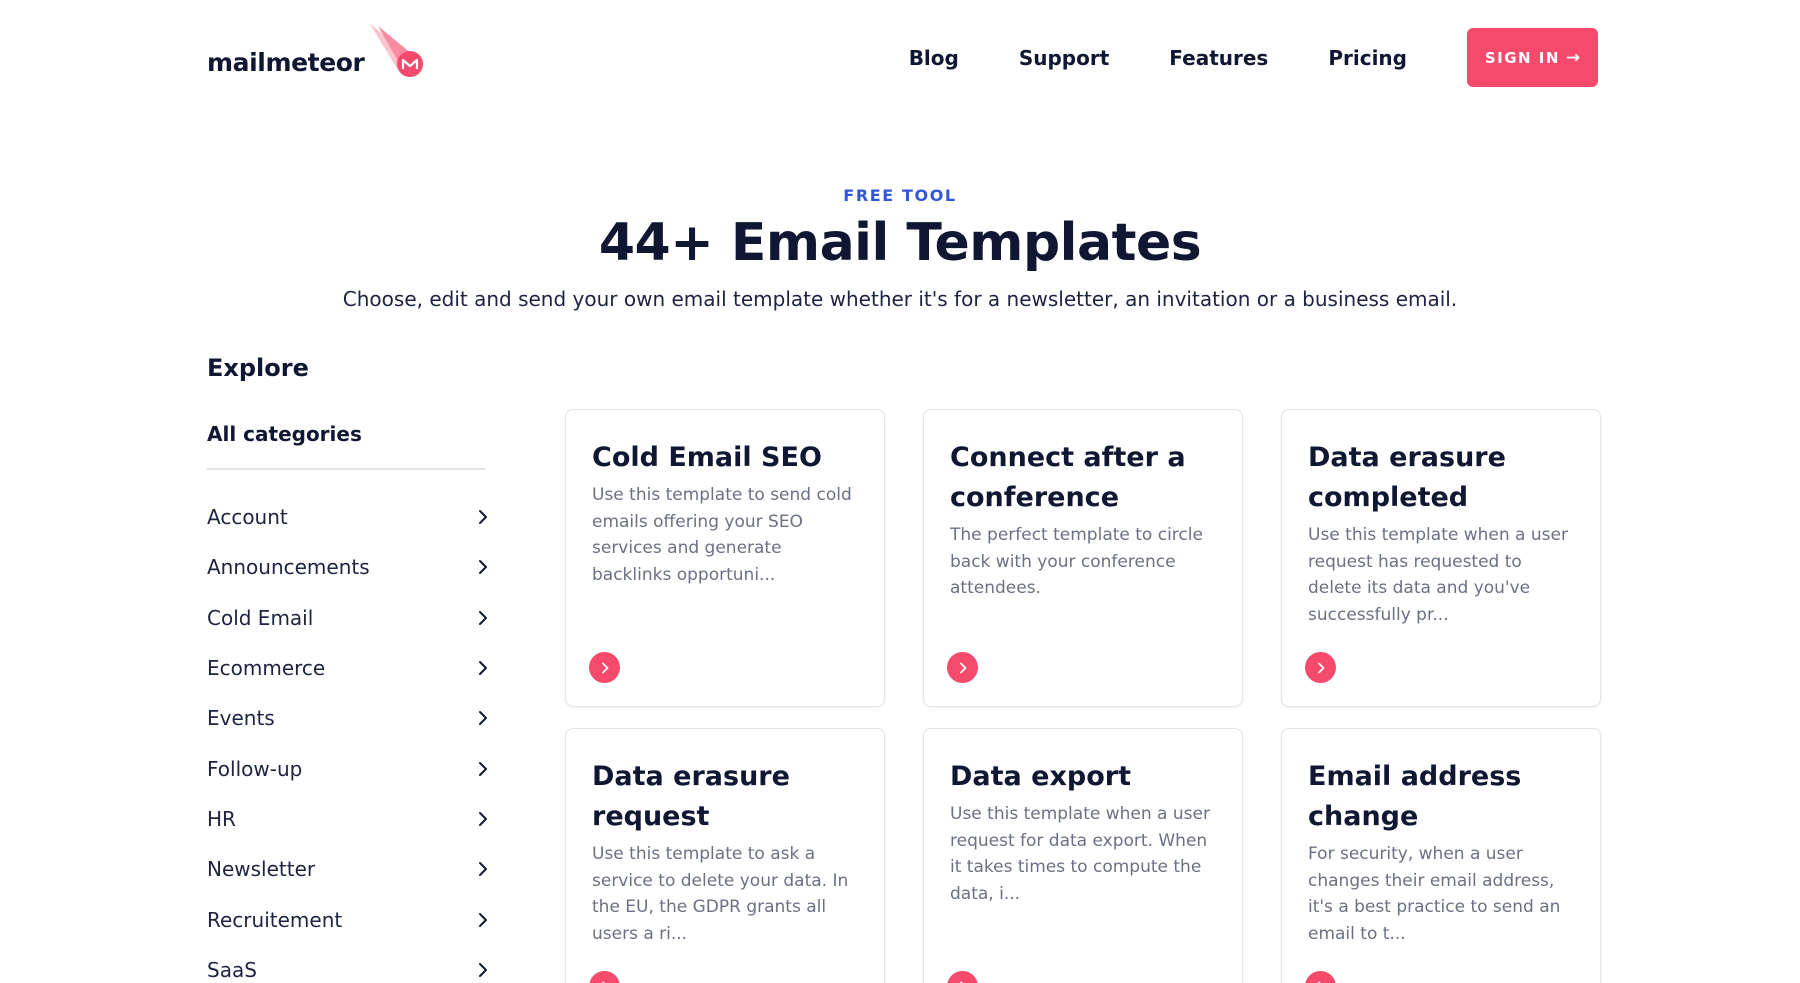 Image resolution: width=1800 pixels, height=983 pixels. What do you see at coordinates (1367, 58) in the screenshot?
I see `nav-pricing: Pricing` at bounding box center [1367, 58].